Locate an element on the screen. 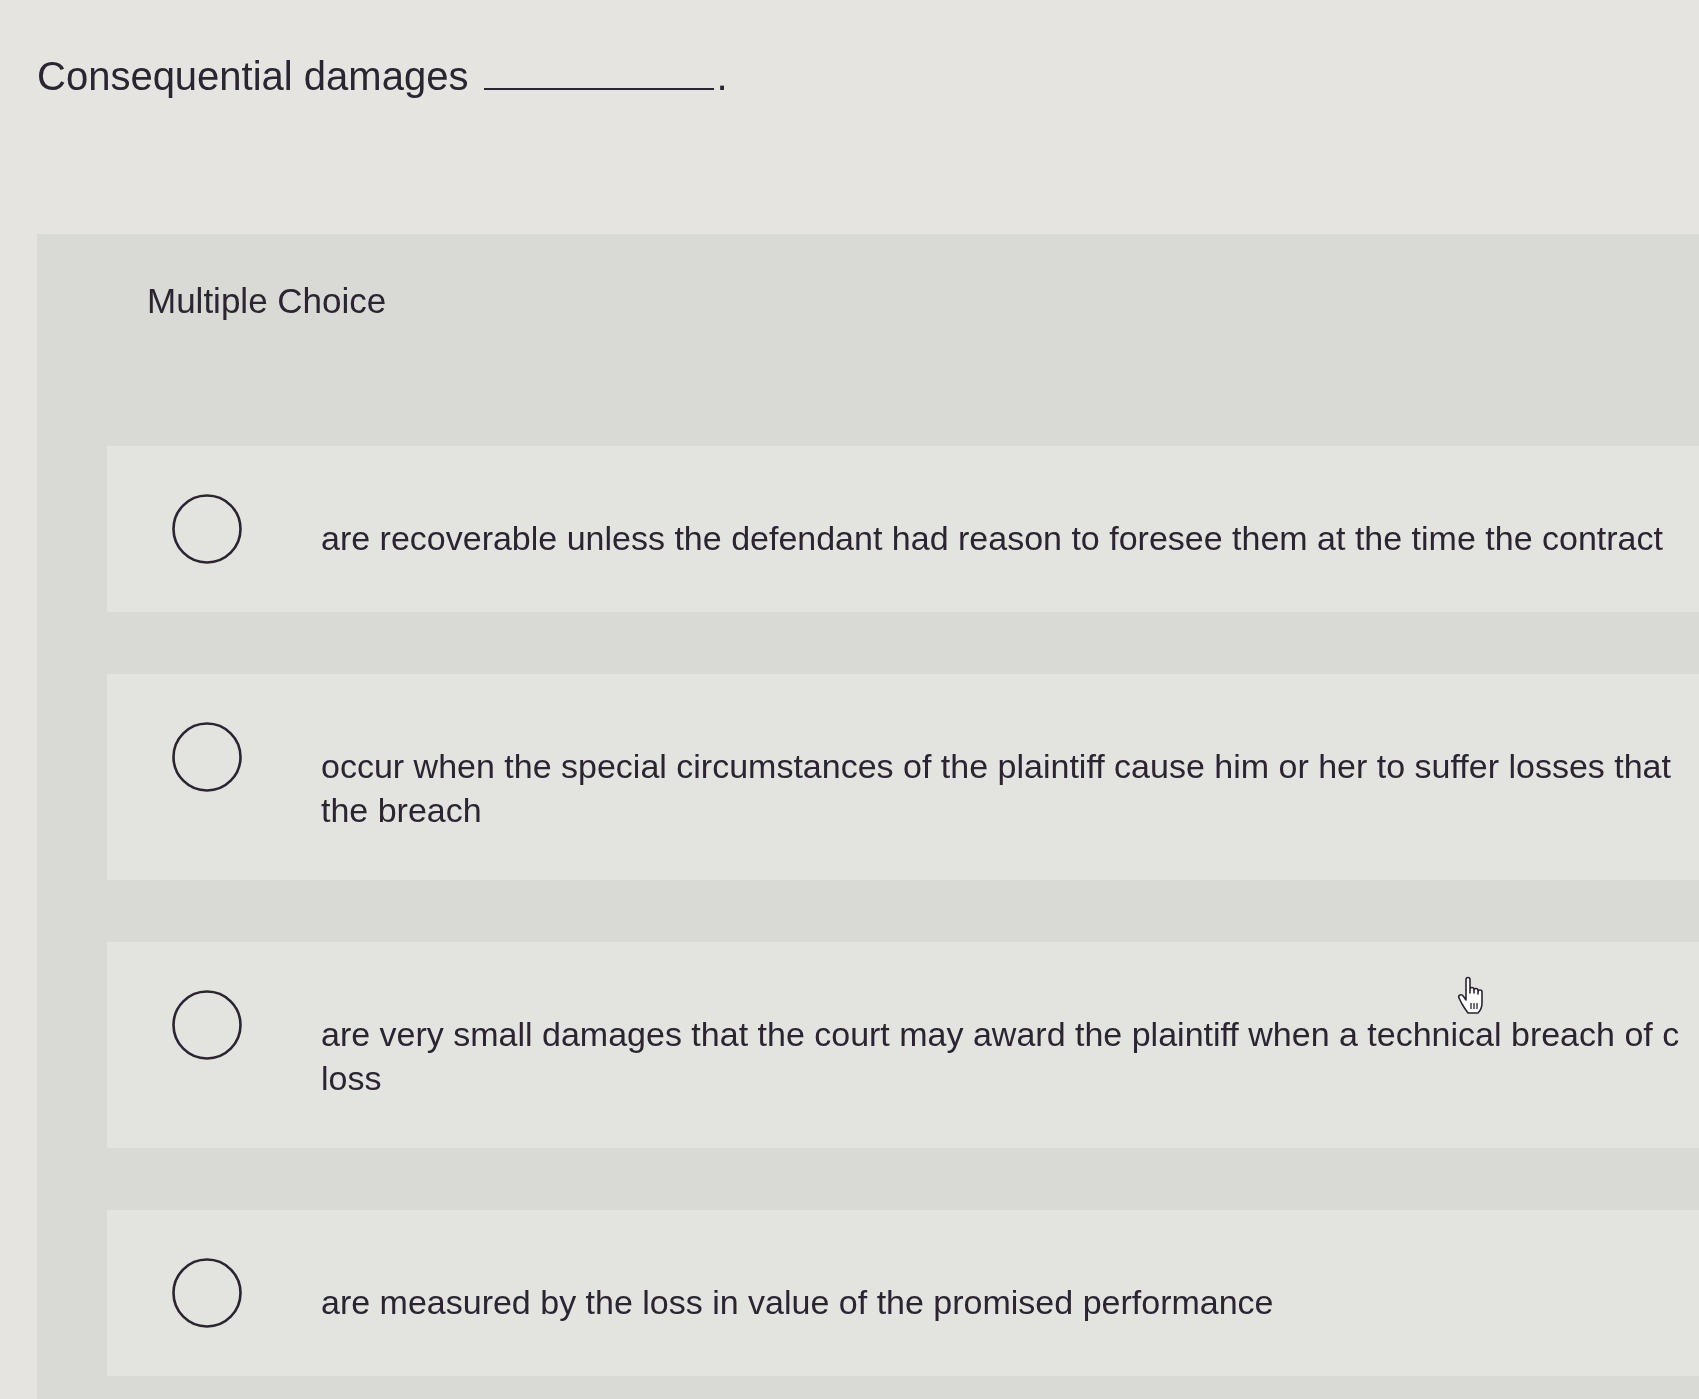 The width and height of the screenshot is (1699, 1399). answer-option: are measured by the loss in value of the promised performance is located at coordinates (903, 1293).